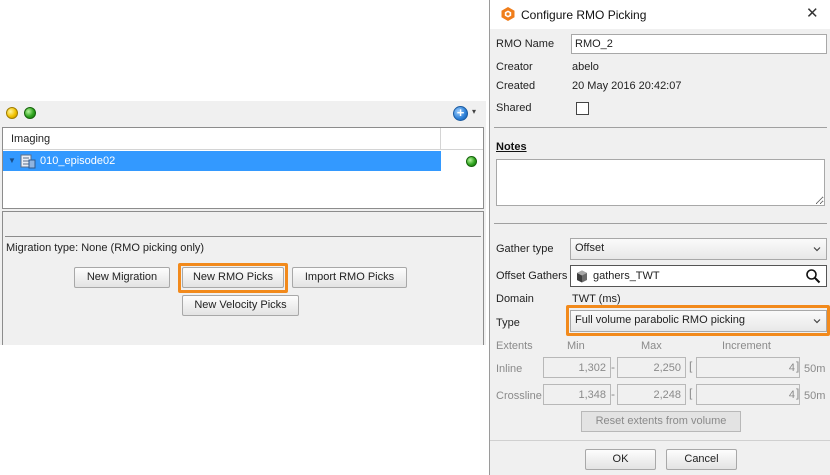 The height and width of the screenshot is (475, 830). What do you see at coordinates (12, 160) in the screenshot?
I see `expand-arrow-icon: ▼` at bounding box center [12, 160].